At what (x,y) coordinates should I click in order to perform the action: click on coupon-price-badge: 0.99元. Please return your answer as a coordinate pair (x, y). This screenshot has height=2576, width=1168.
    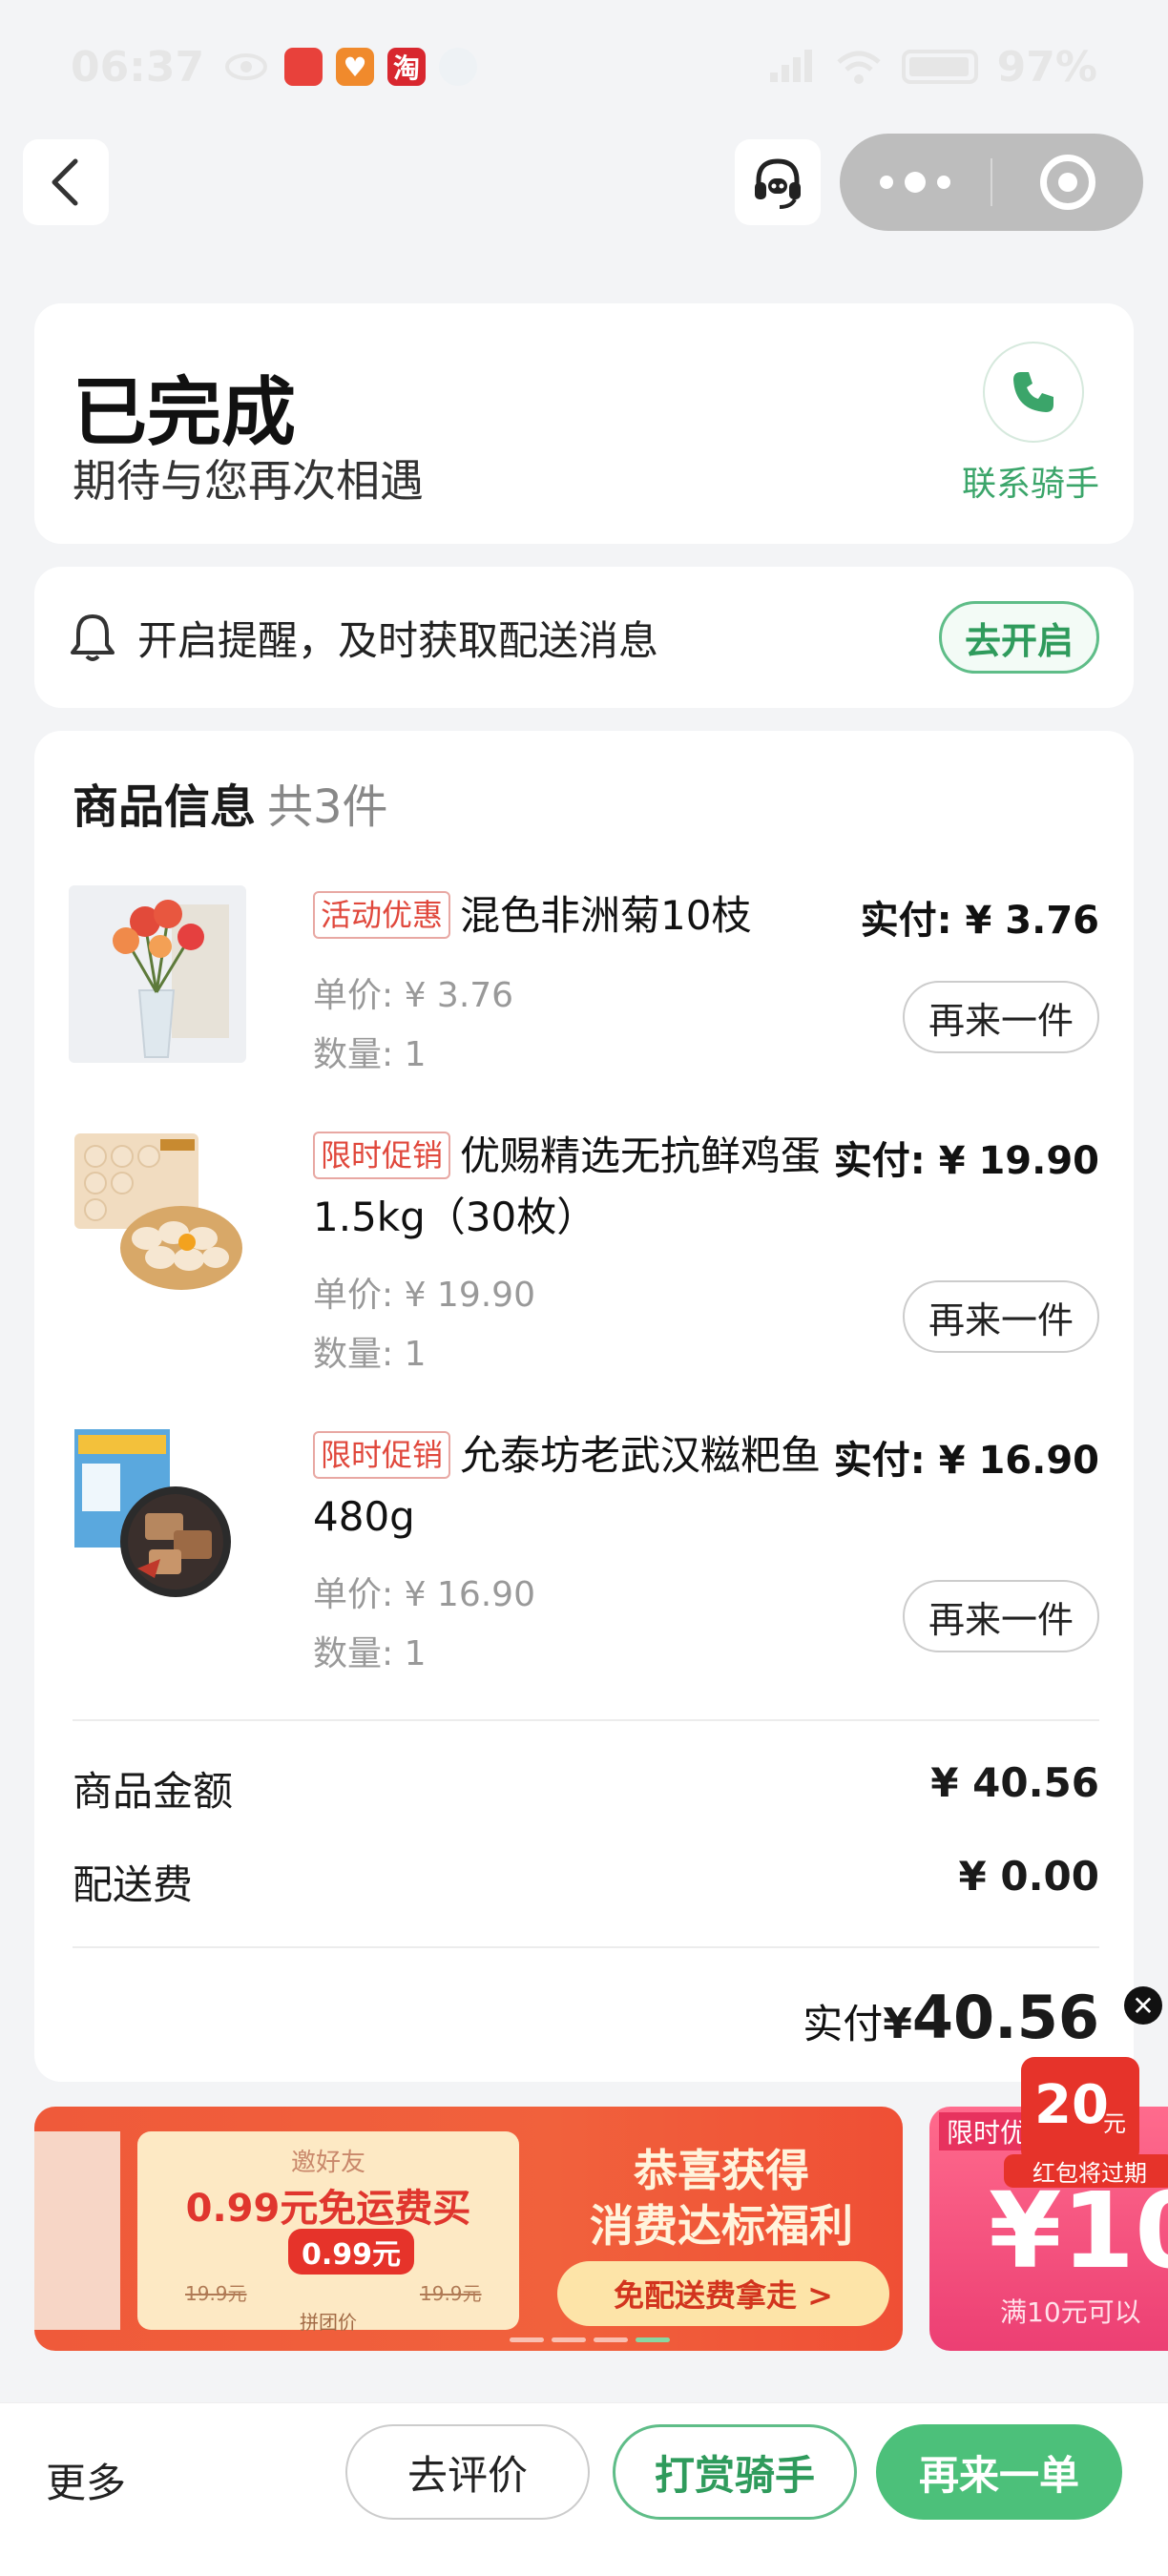
    Looking at the image, I should click on (351, 2252).